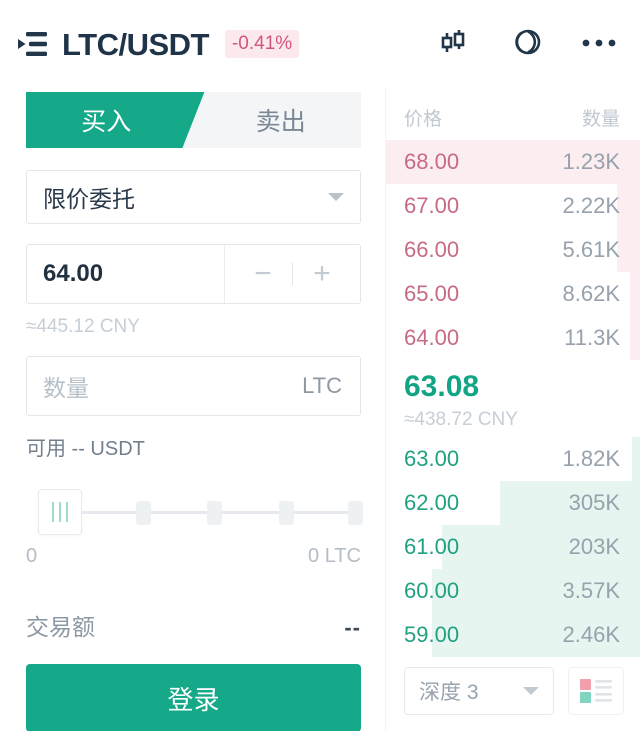 Image resolution: width=640 pixels, height=731 pixels. What do you see at coordinates (591, 249) in the screenshot?
I see `ask-qty: 5.61K` at bounding box center [591, 249].